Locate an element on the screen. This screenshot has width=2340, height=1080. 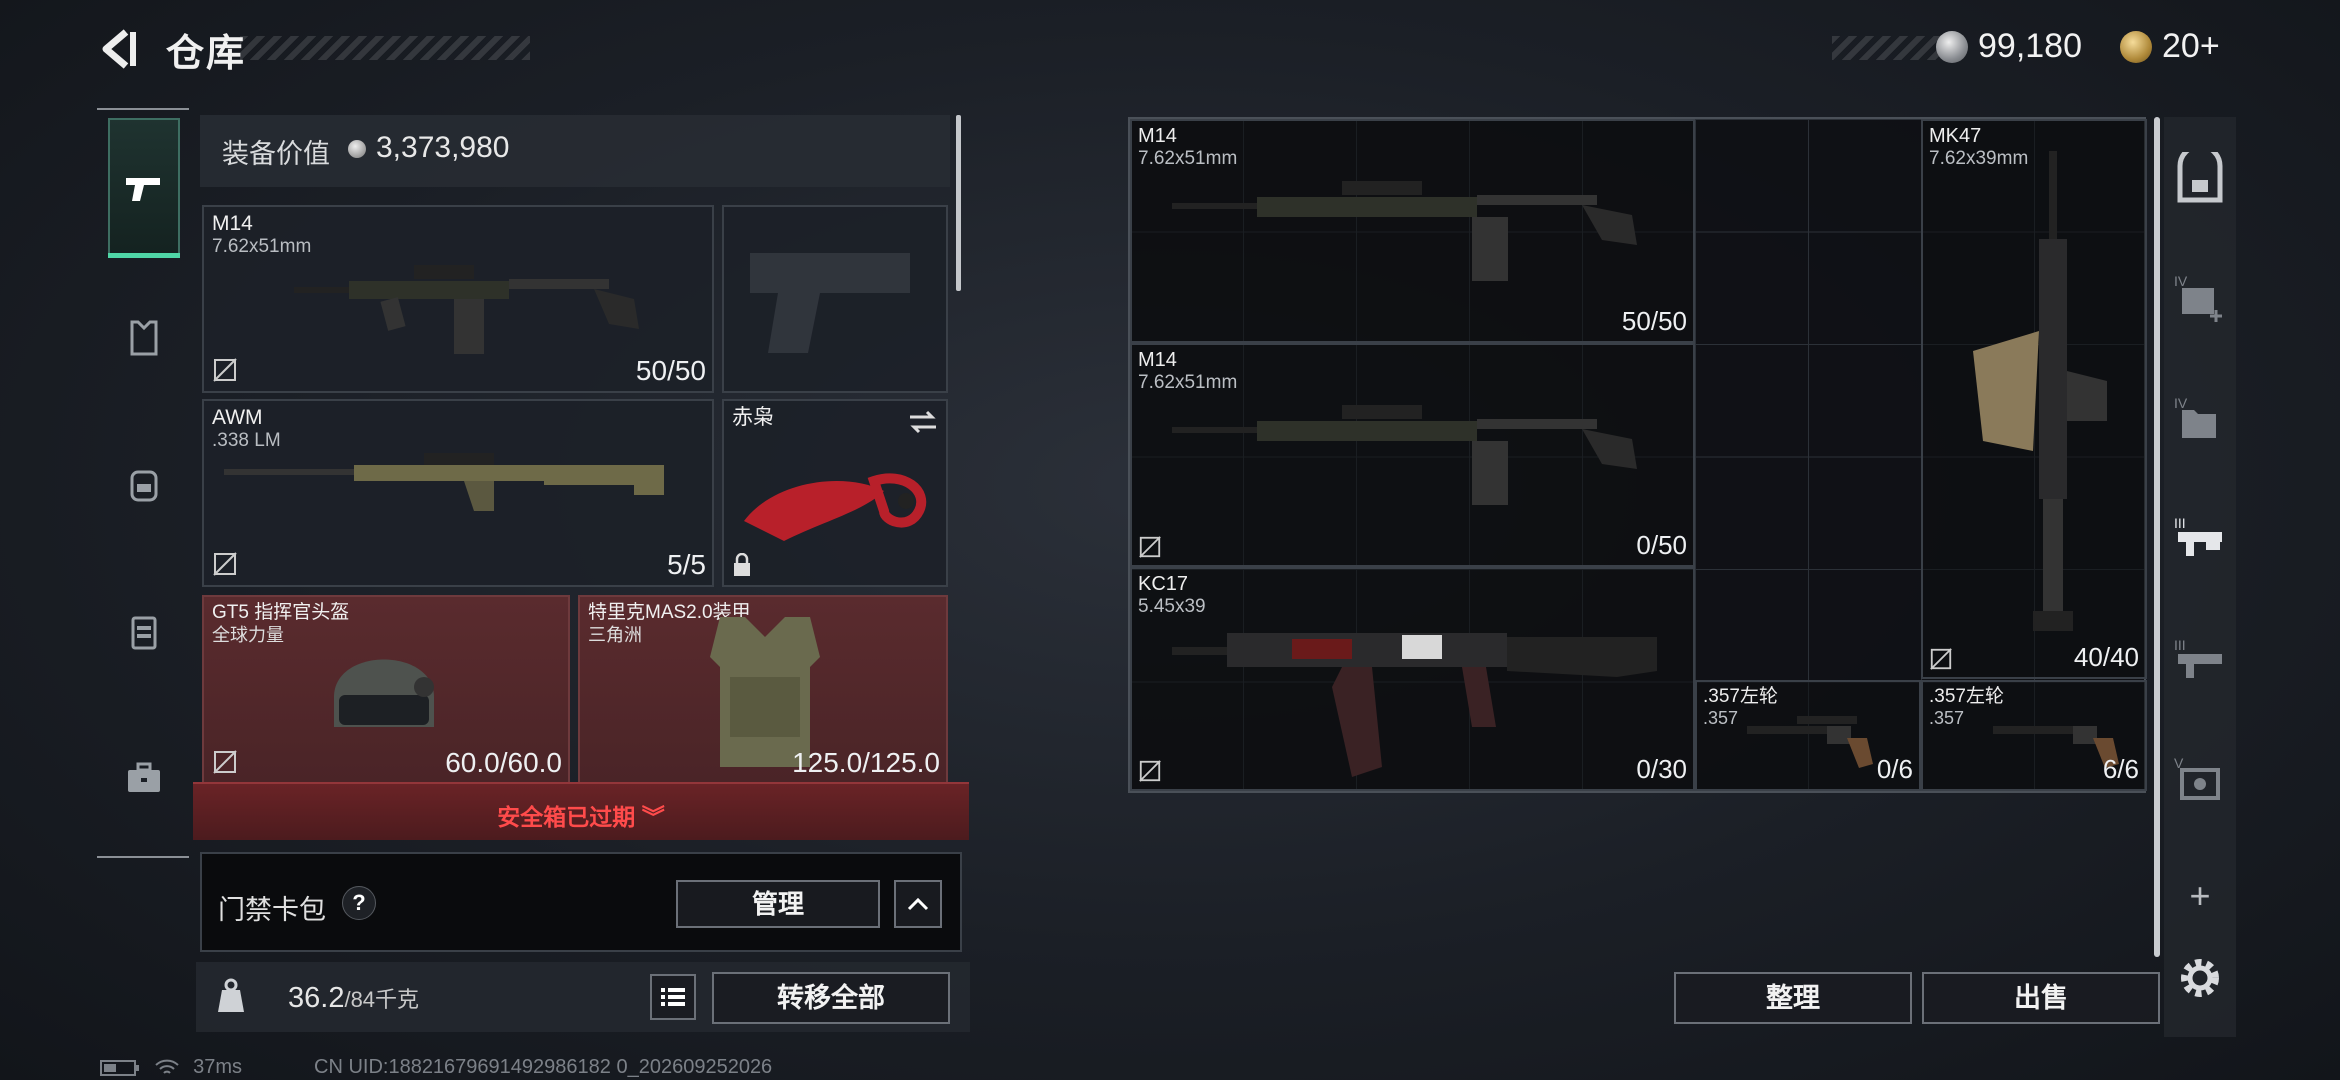
tab-weapons is located at coordinates (144, 188).